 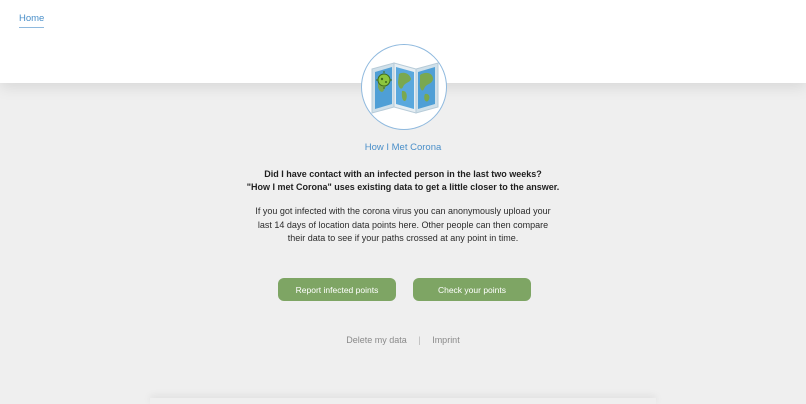 What do you see at coordinates (337, 289) in the screenshot?
I see `report-infected-points-button: Report infected points` at bounding box center [337, 289].